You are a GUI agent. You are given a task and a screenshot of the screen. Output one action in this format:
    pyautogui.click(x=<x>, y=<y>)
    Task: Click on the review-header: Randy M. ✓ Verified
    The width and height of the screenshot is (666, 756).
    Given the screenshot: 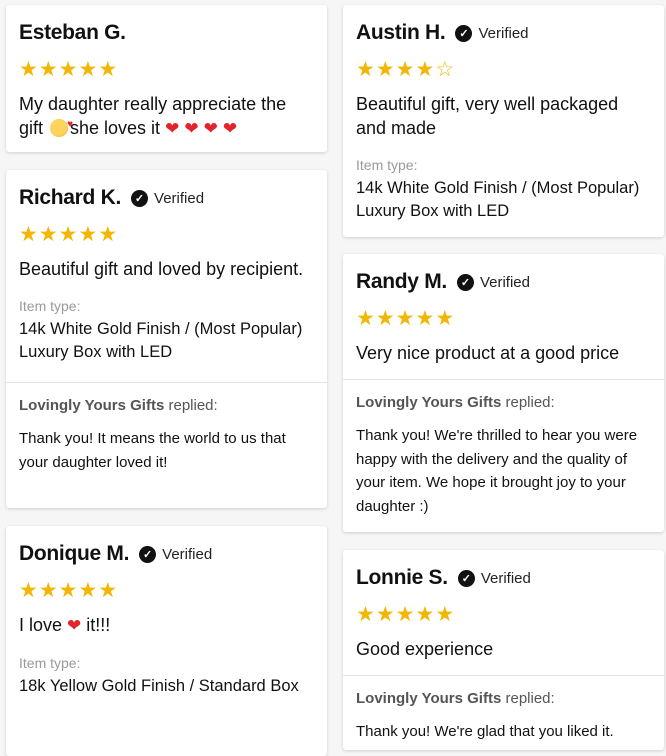 What is the action you would take?
    pyautogui.click(x=503, y=282)
    